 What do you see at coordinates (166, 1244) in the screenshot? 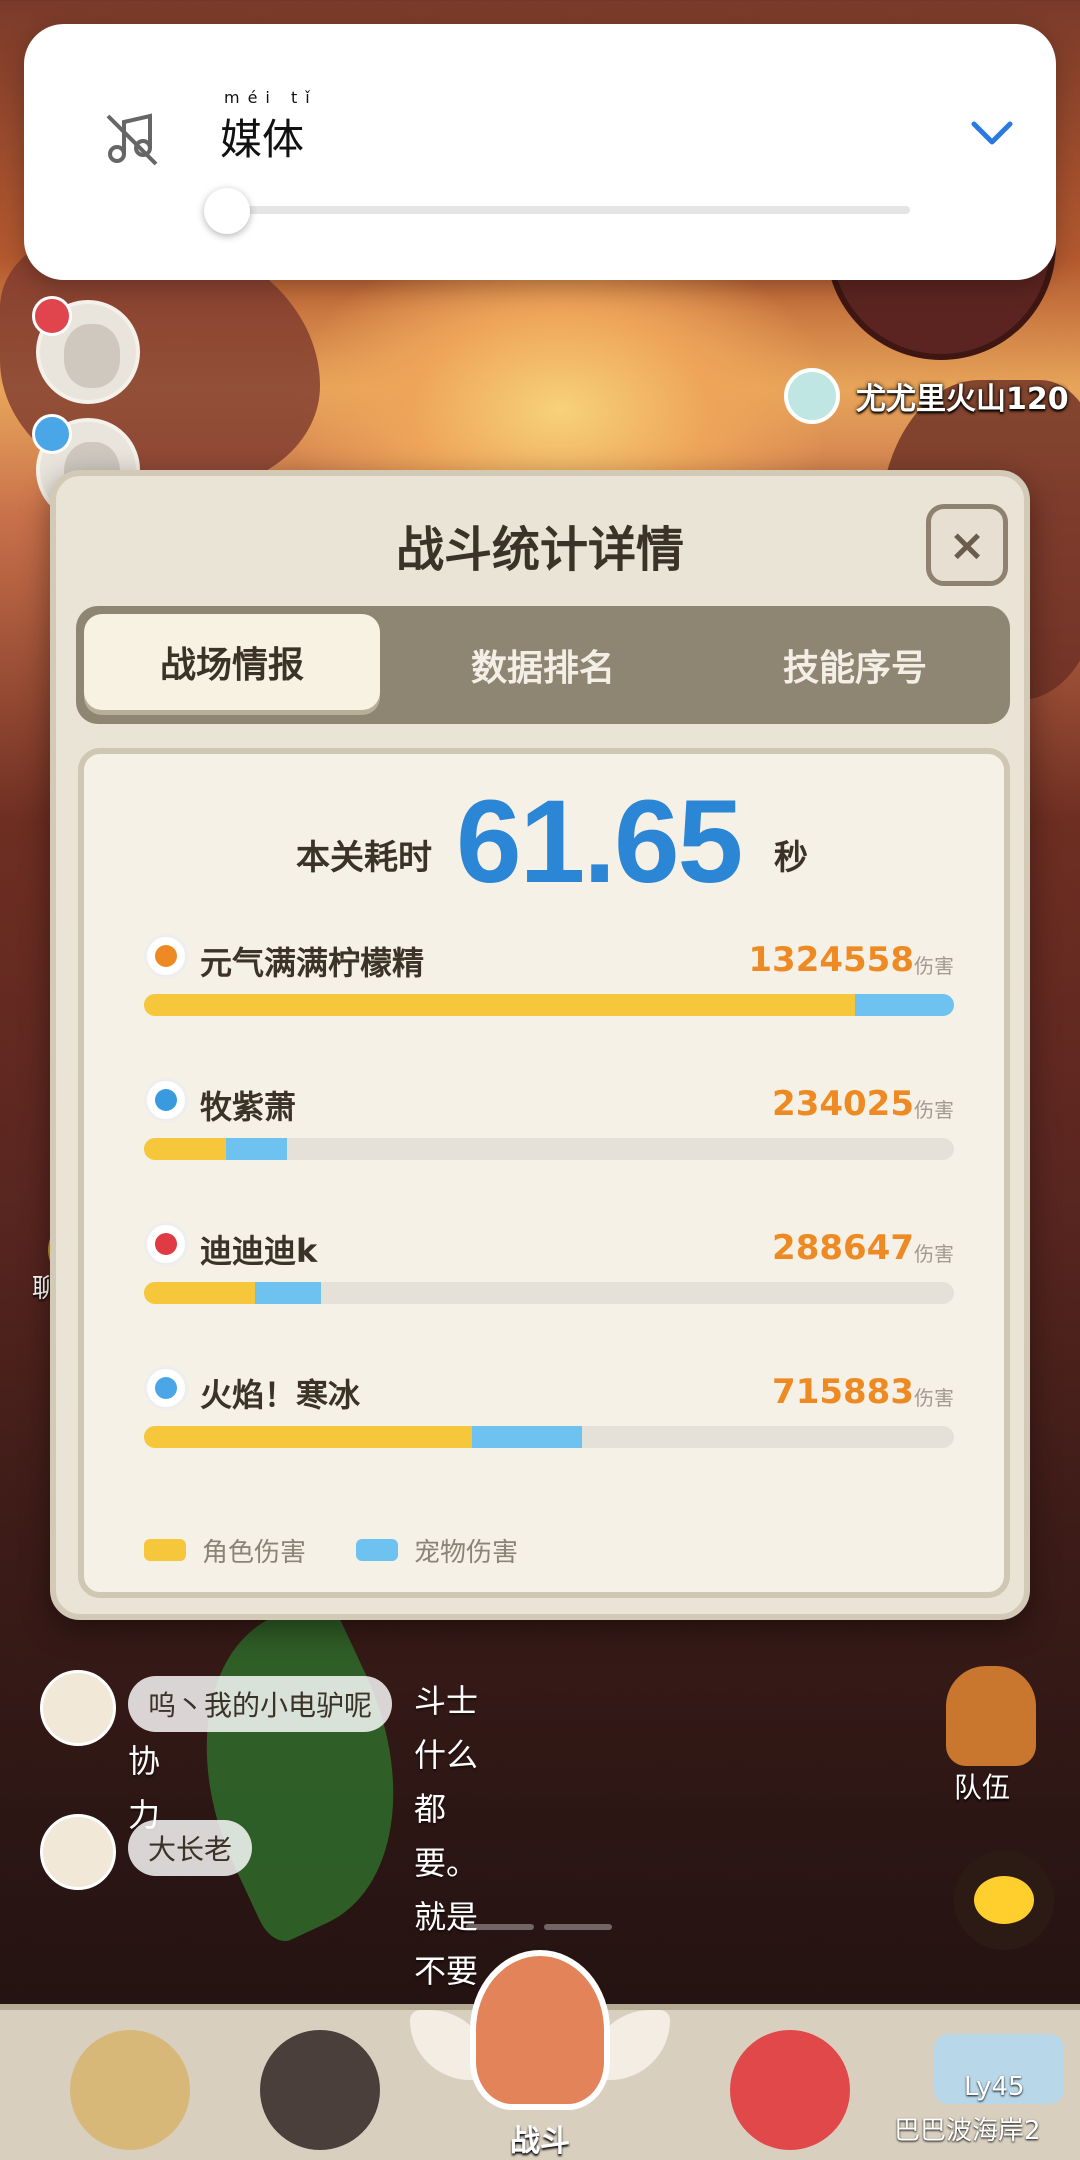
I see `flame-element-icon` at bounding box center [166, 1244].